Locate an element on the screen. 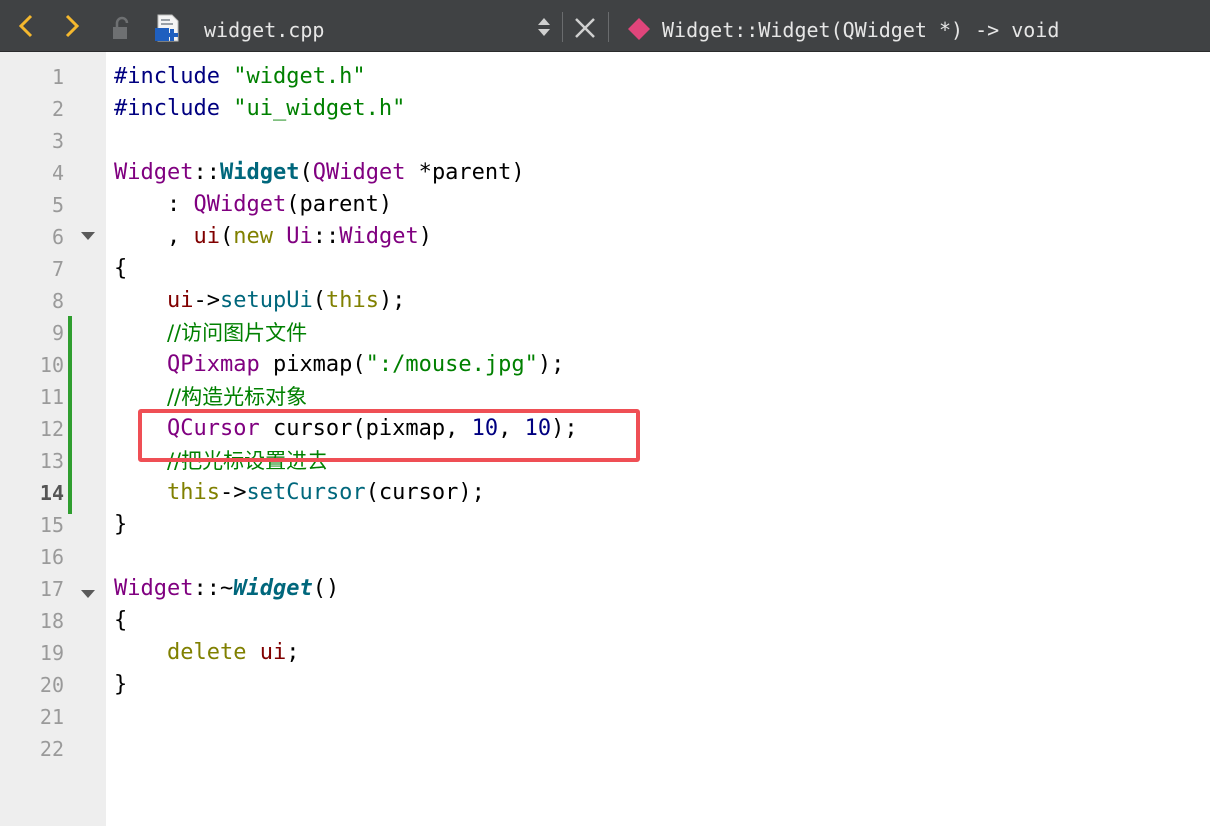 This screenshot has height=826, width=1210. code-token: #include is located at coordinates (174, 76).